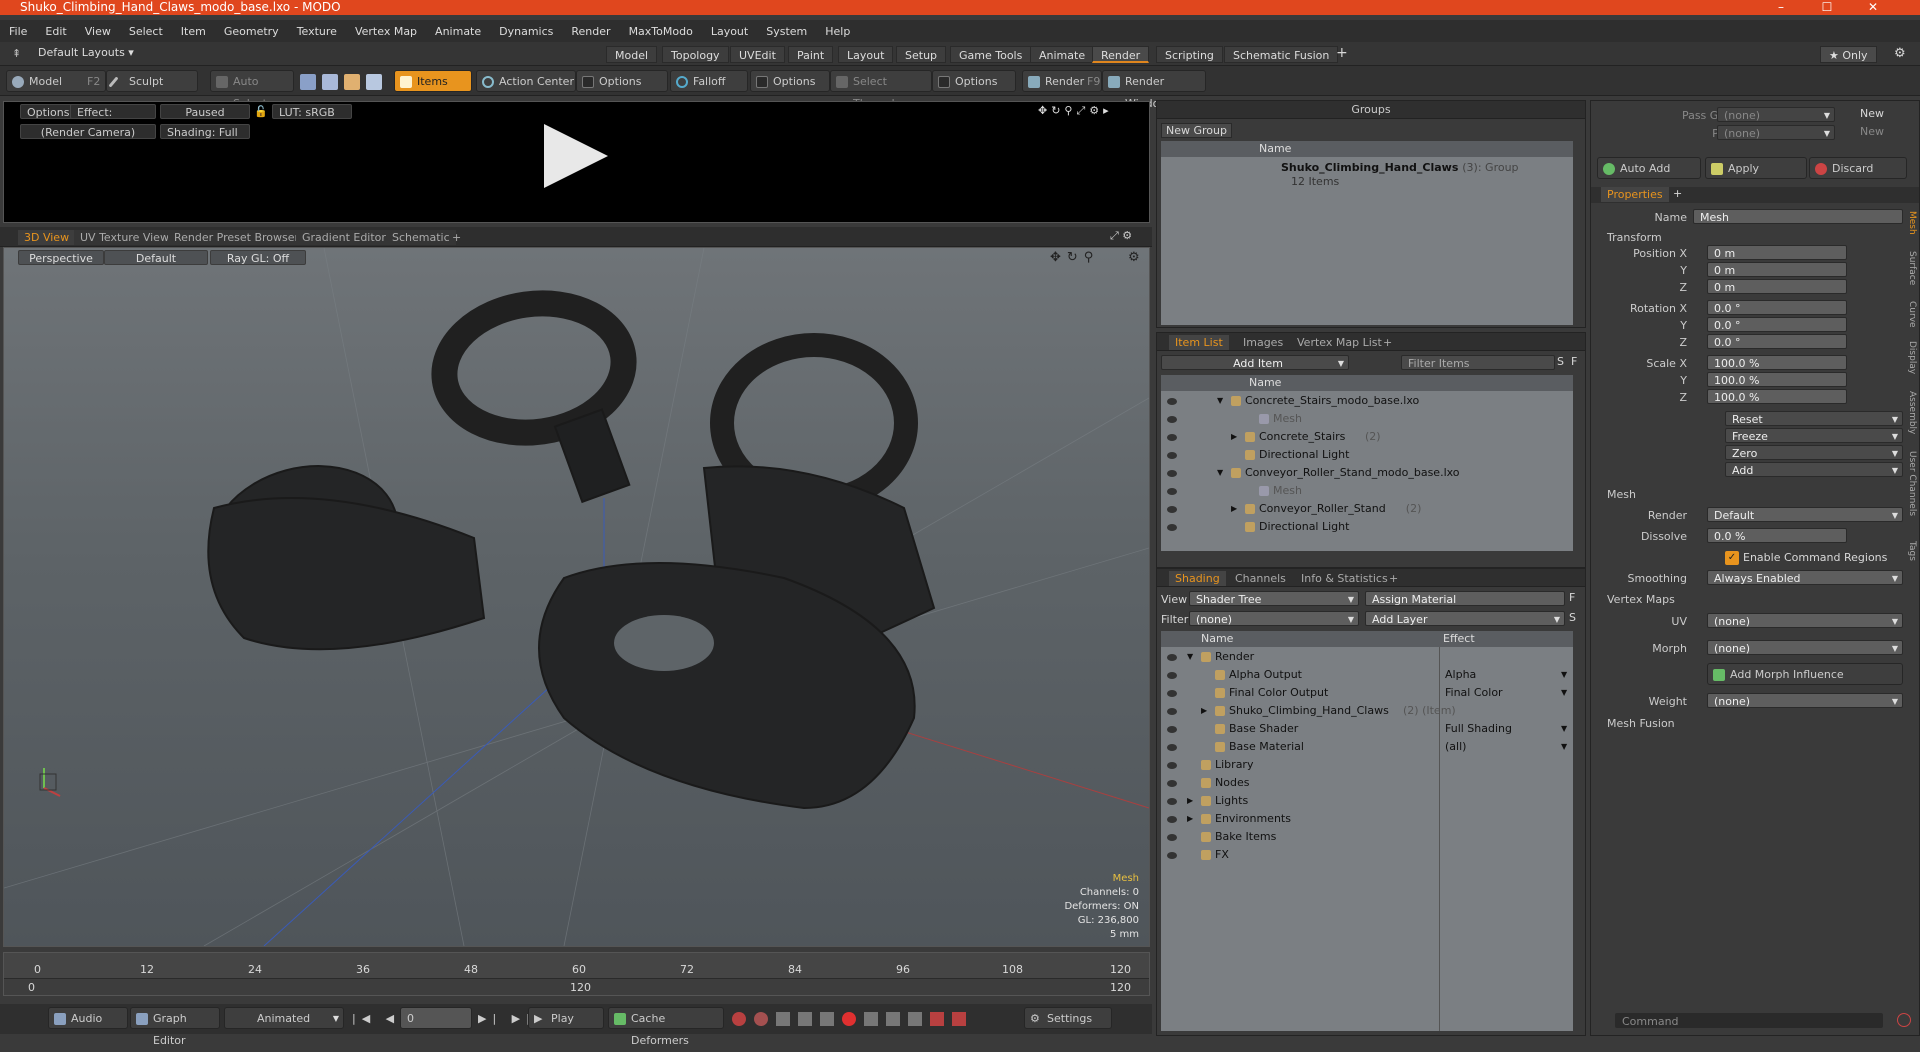  What do you see at coordinates (1459, 639) in the screenshot?
I see `shader-effect-header: Effect` at bounding box center [1459, 639].